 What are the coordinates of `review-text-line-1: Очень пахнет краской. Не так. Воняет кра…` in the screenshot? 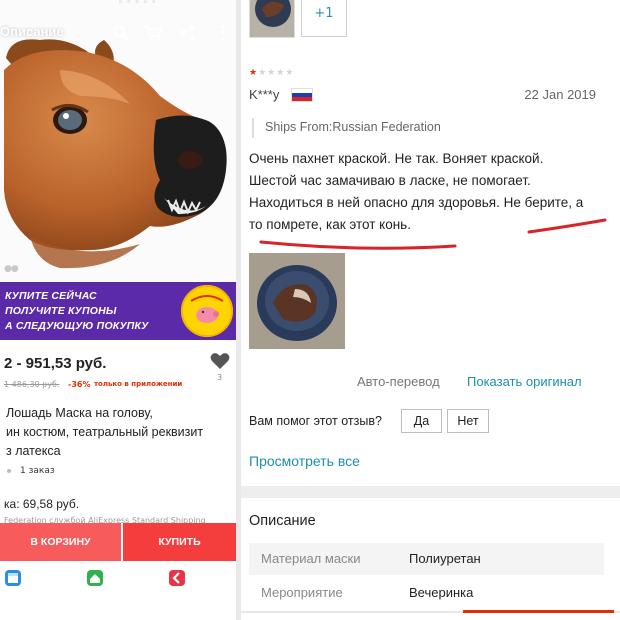 It's located at (396, 158).